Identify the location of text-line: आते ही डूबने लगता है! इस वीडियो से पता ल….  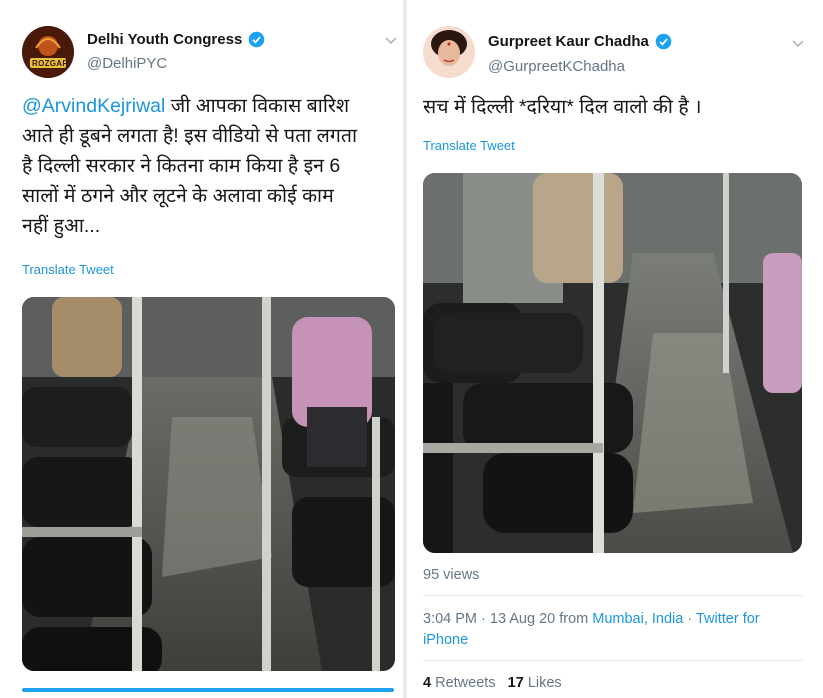
(190, 136).